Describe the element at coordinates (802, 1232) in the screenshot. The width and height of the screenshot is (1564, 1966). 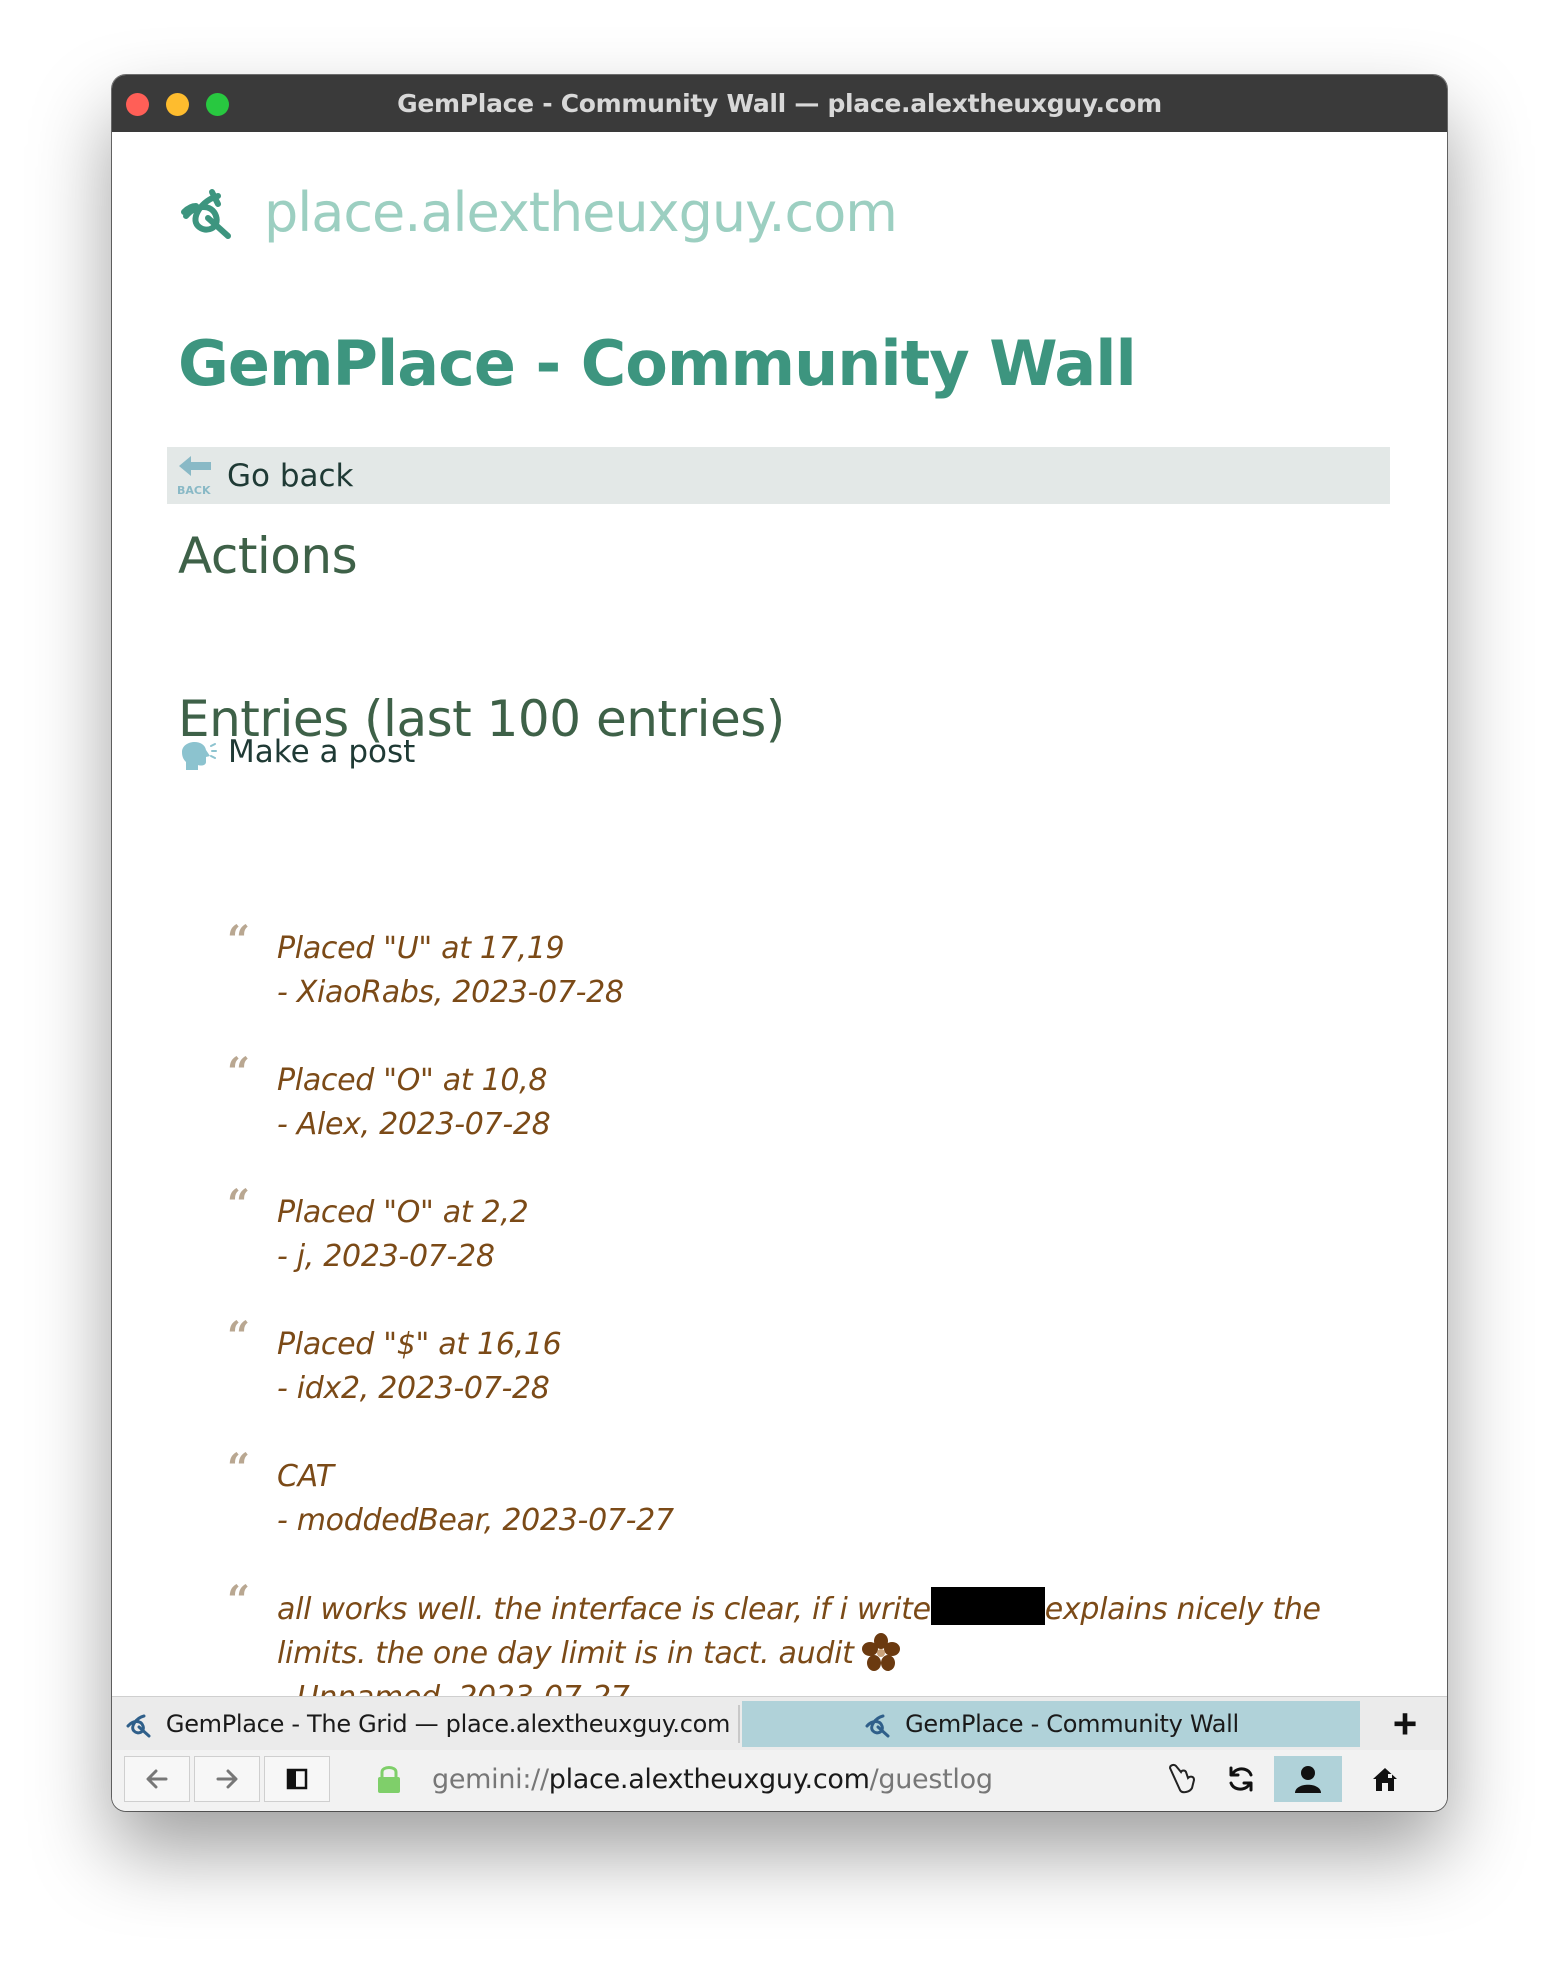
I see `list-item: “ Placed "O" at 2,2 - j, 2023-07-28` at that location.